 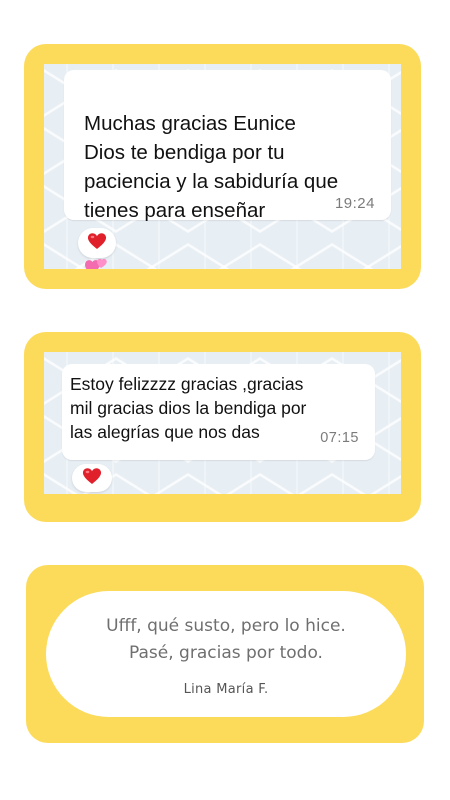 What do you see at coordinates (339, 438) in the screenshot?
I see `message-timestamp: 07:15` at bounding box center [339, 438].